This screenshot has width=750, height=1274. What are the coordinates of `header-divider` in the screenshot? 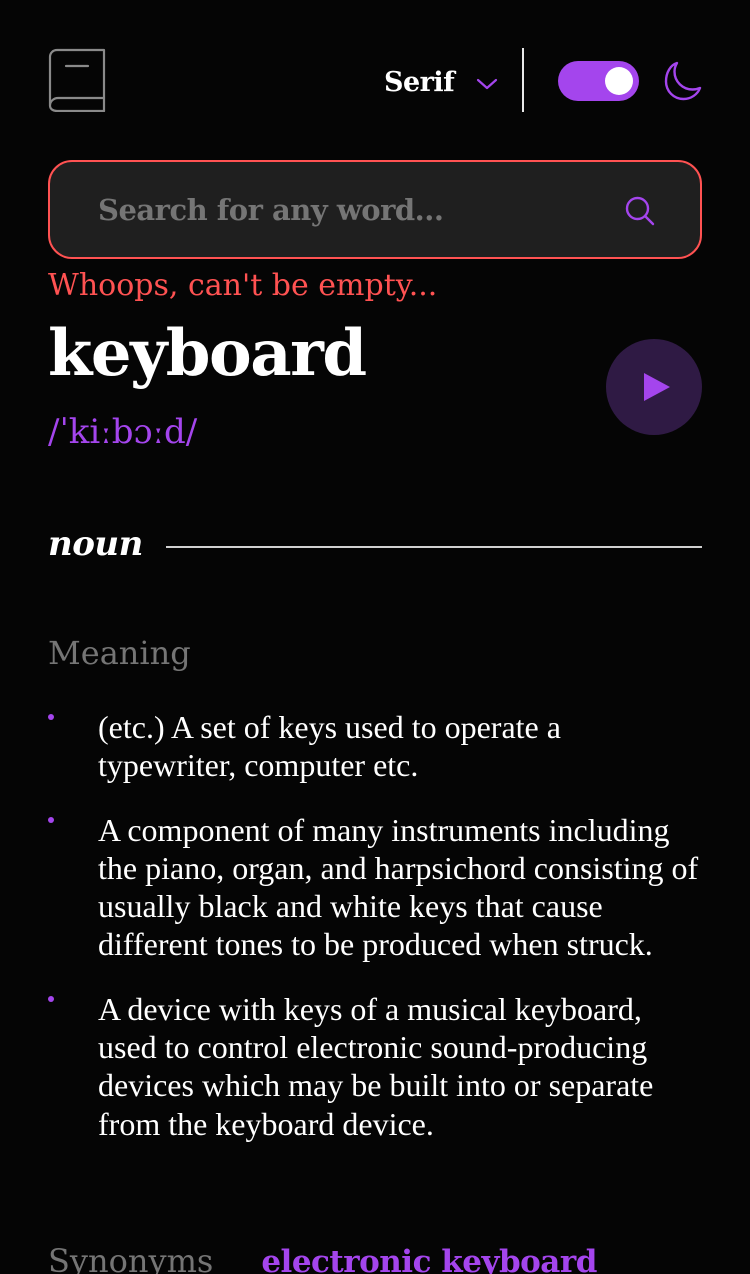 It's located at (523, 80).